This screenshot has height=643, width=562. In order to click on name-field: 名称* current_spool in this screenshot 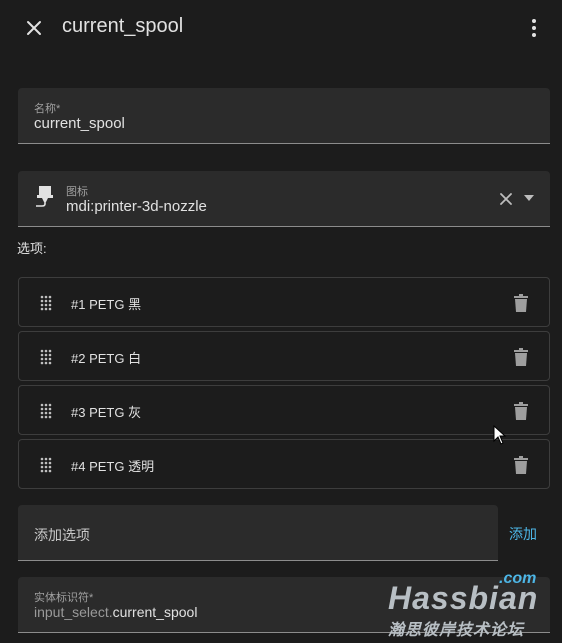, I will do `click(284, 116)`.